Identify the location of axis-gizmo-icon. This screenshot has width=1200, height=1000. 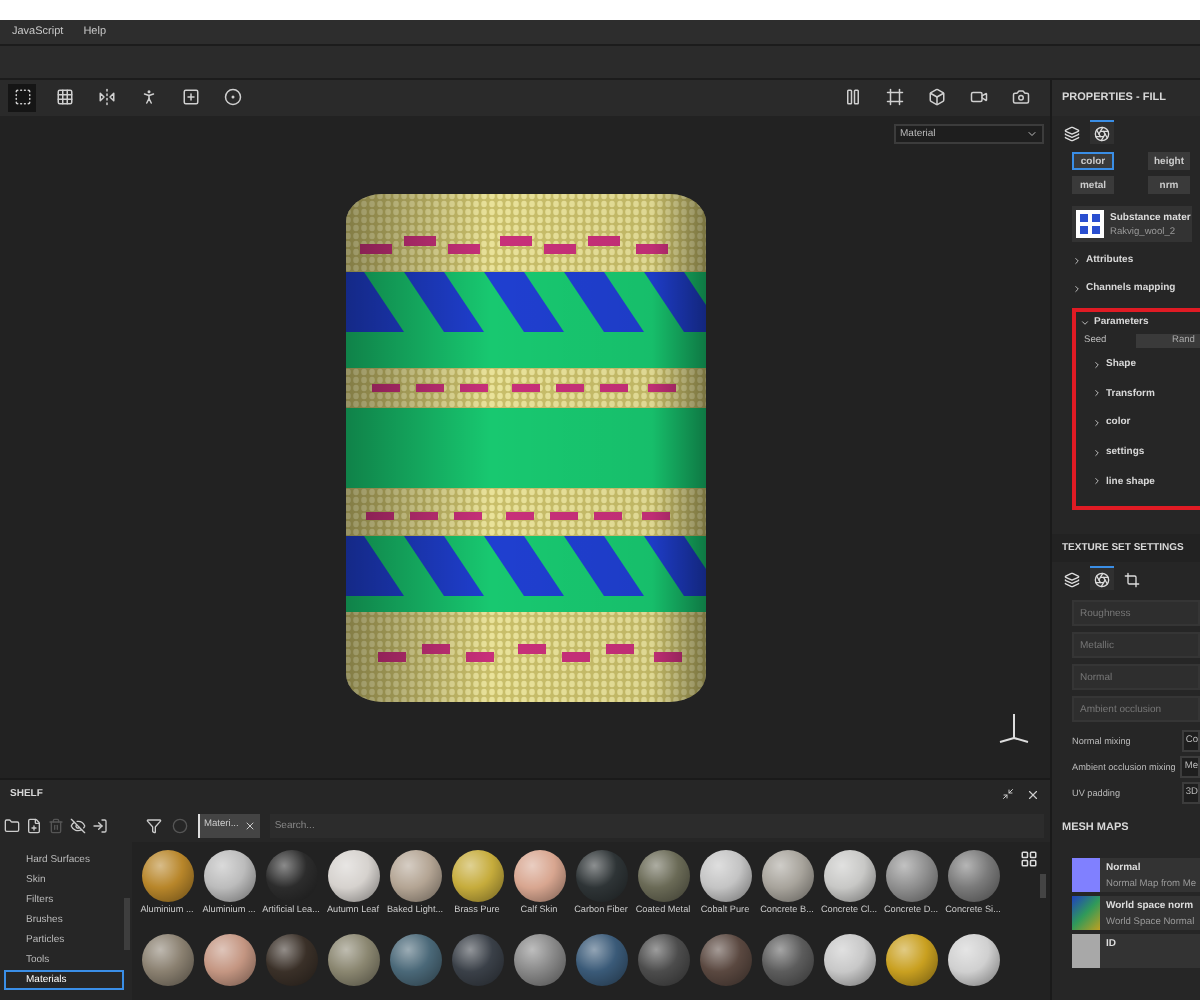
(1014, 728).